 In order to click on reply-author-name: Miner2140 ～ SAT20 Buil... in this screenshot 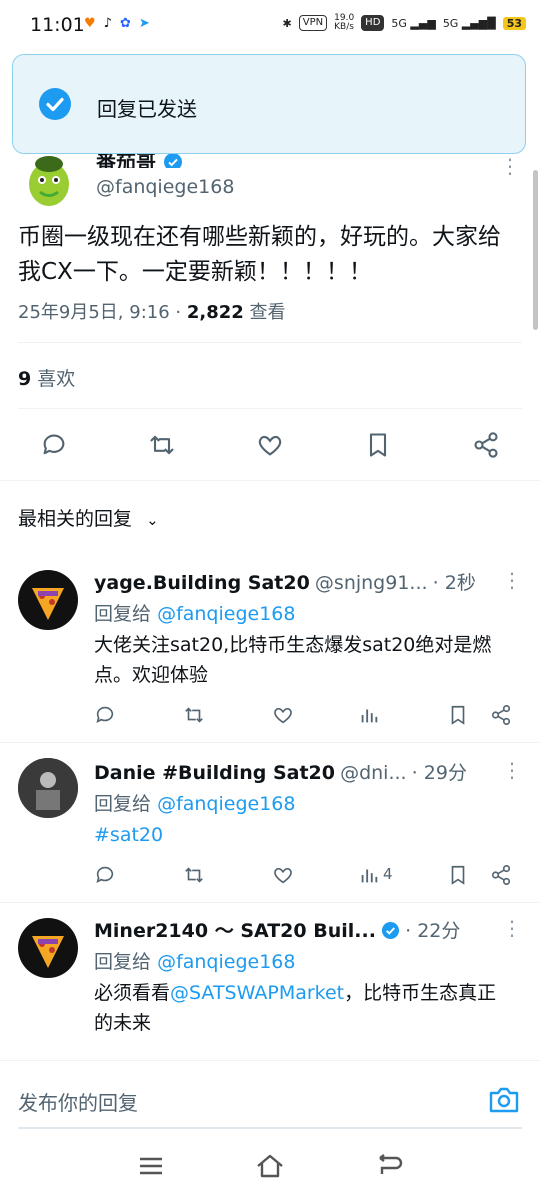, I will do `click(235, 931)`.